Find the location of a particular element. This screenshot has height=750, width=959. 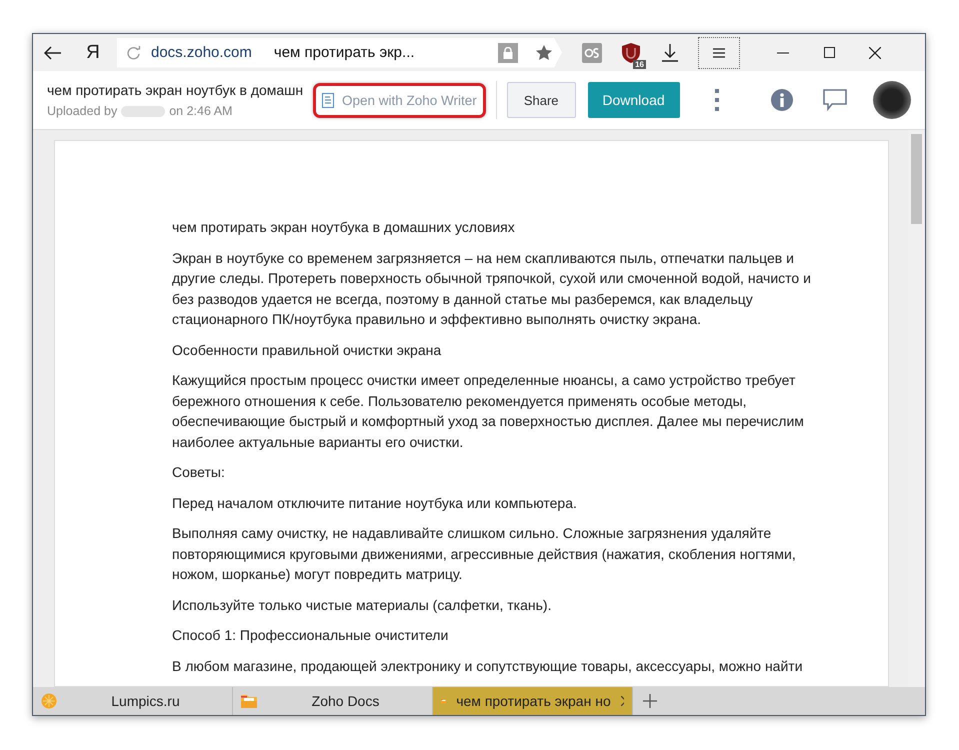

browser-tab: чем протирать экран но is located at coordinates (533, 701).